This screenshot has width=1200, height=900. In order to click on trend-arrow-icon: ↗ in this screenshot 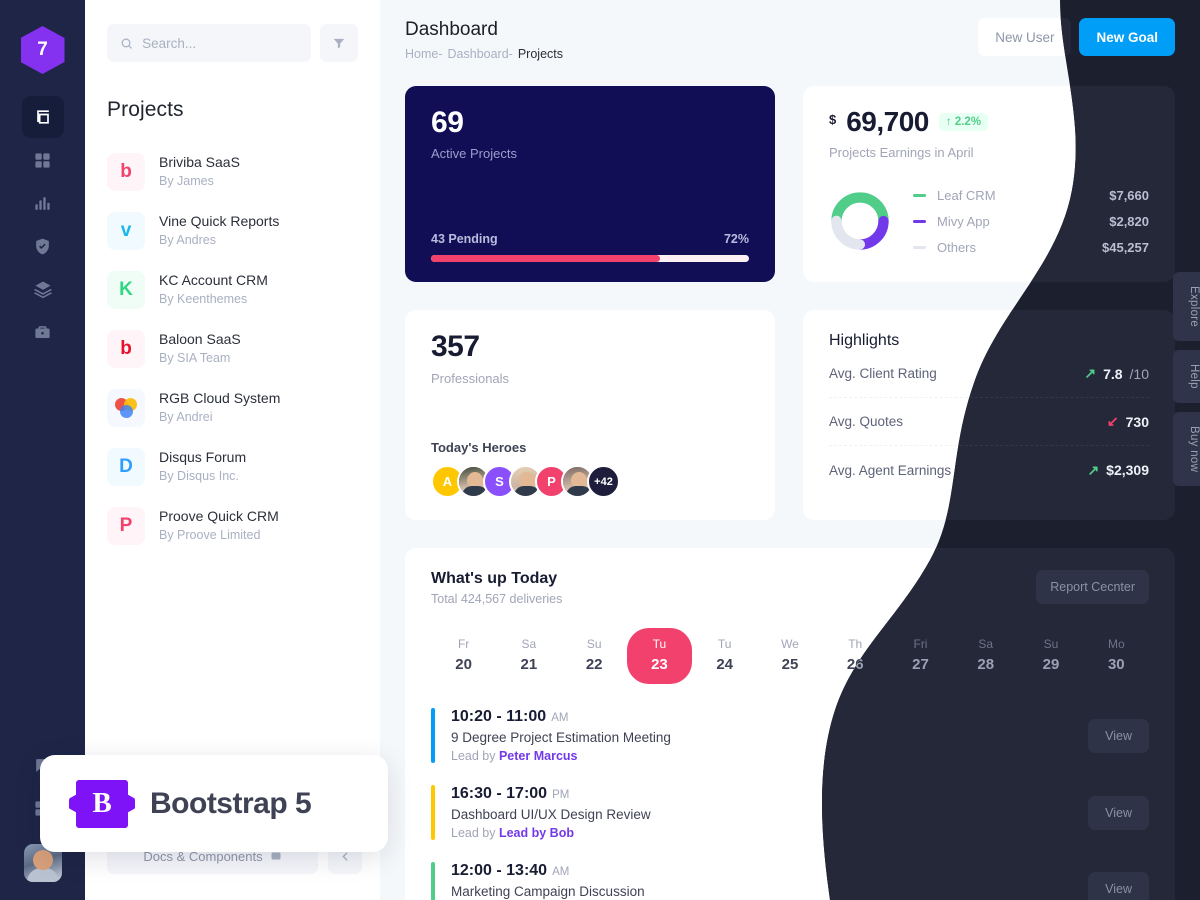, I will do `click(1093, 469)`.